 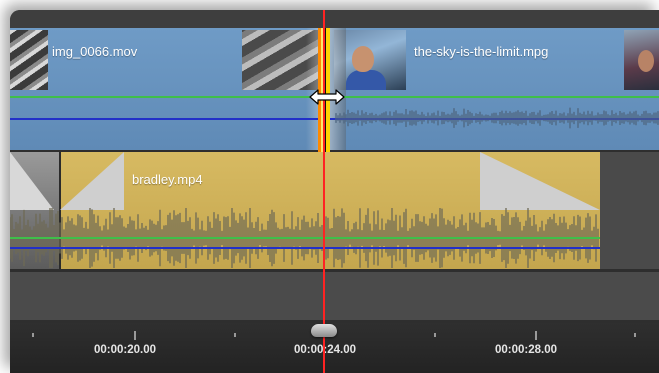 What do you see at coordinates (125, 350) in the screenshot?
I see `timecode-label: 00:00:20.00` at bounding box center [125, 350].